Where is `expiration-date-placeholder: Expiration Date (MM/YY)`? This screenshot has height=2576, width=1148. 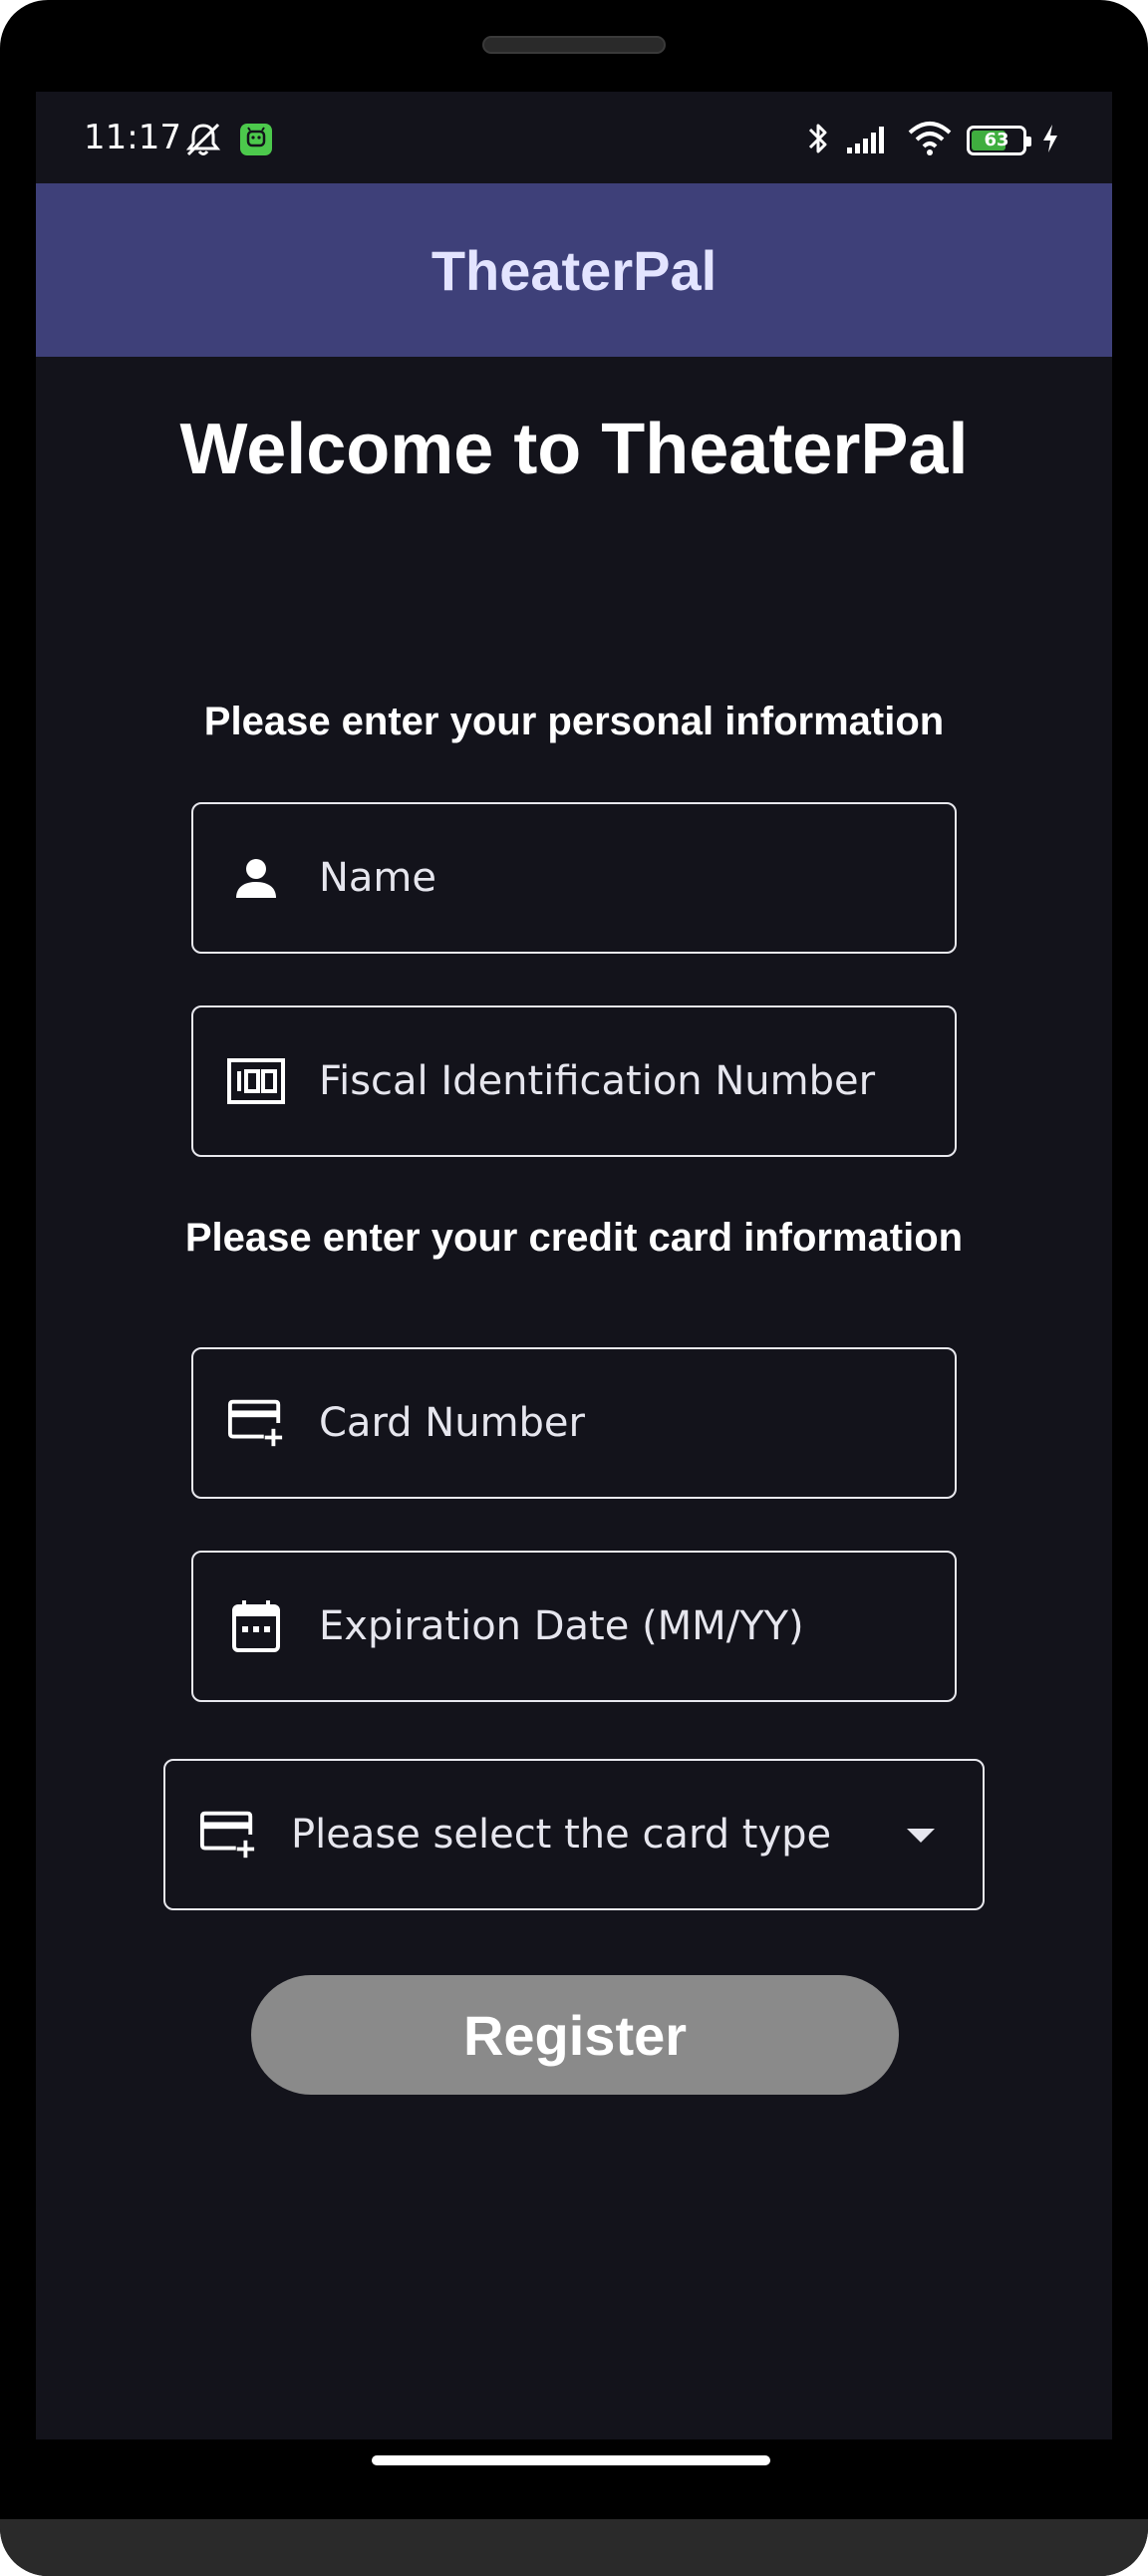
expiration-date-placeholder: Expiration Date (MM/YY) is located at coordinates (561, 1626).